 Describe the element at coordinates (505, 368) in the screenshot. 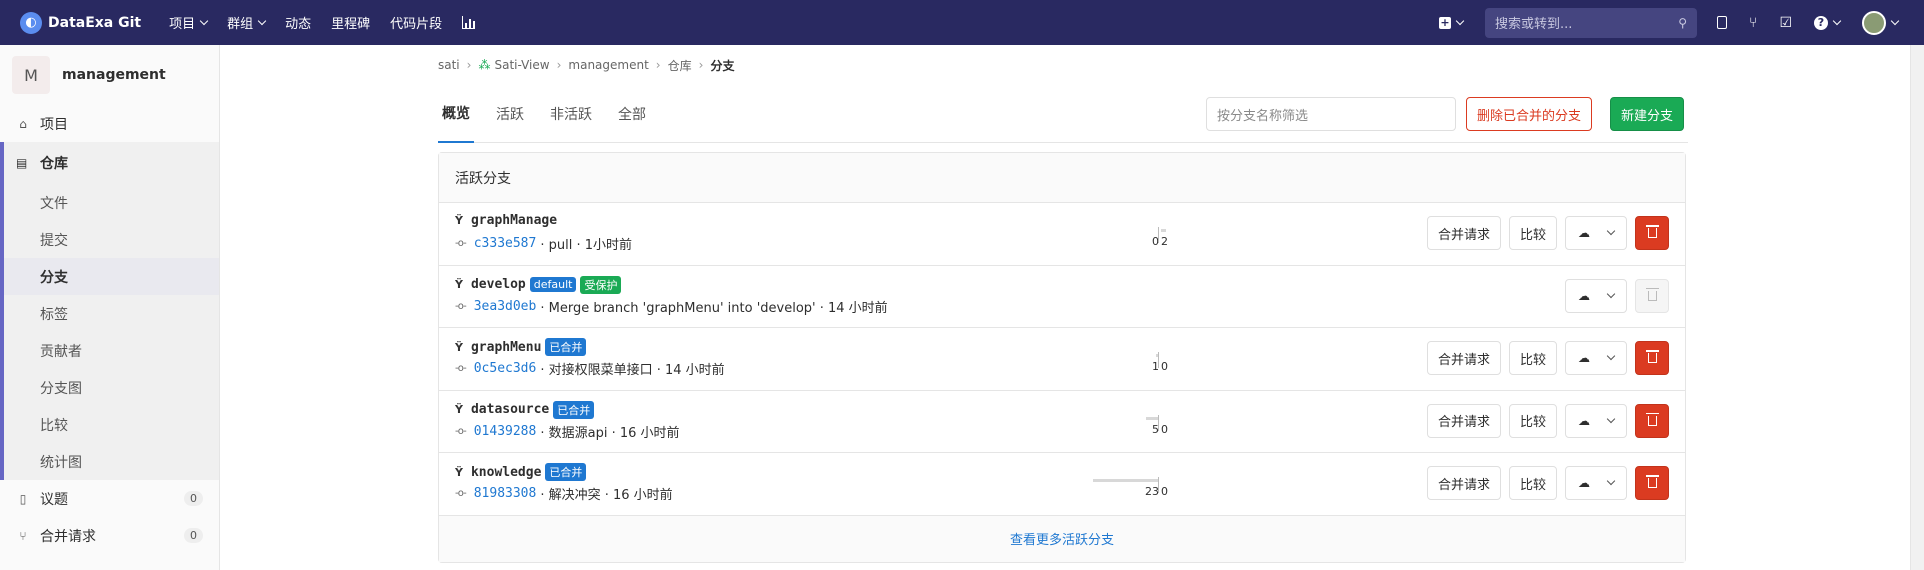

I see `commit-sha-link: 0c5ec3d6` at that location.